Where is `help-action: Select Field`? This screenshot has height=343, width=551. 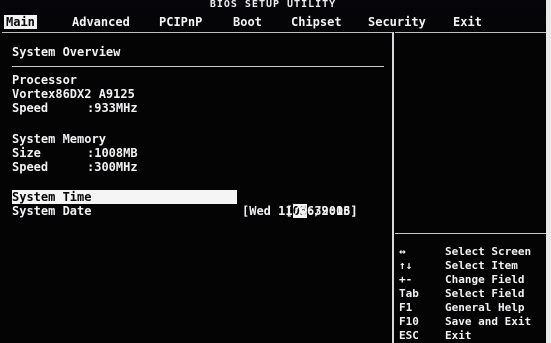 help-action: Select Field is located at coordinates (485, 293).